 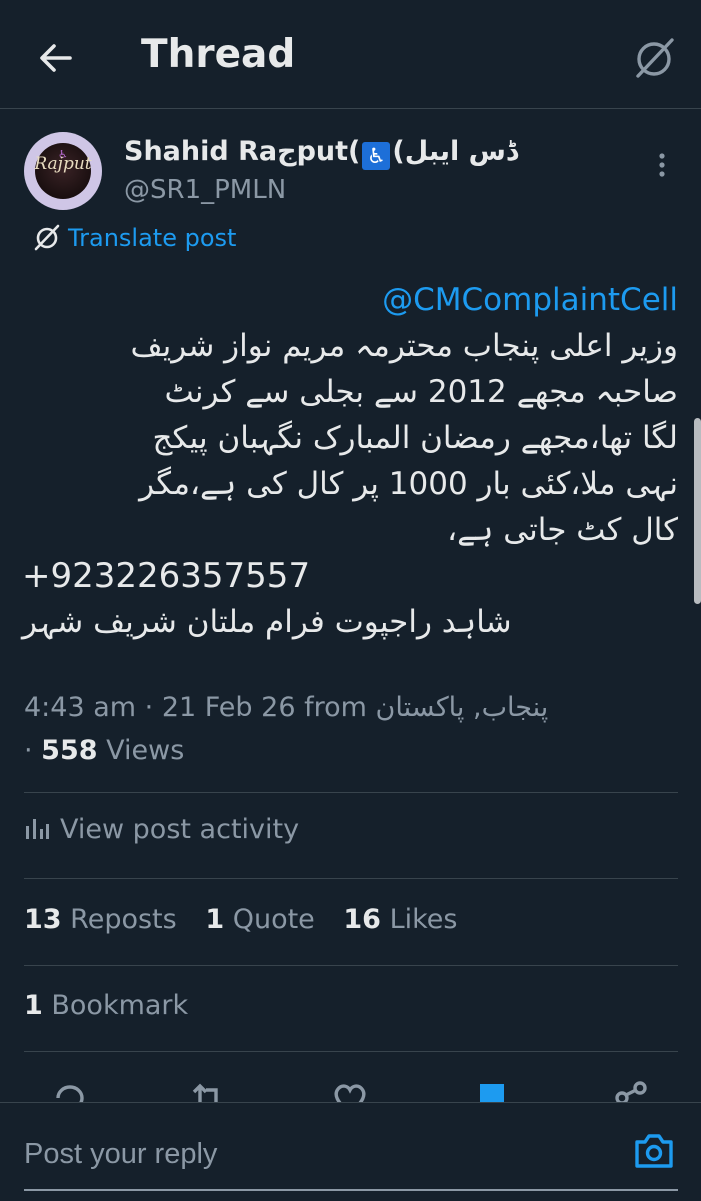 I want to click on post-location: پنجاب, پاکستان, so click(x=462, y=707).